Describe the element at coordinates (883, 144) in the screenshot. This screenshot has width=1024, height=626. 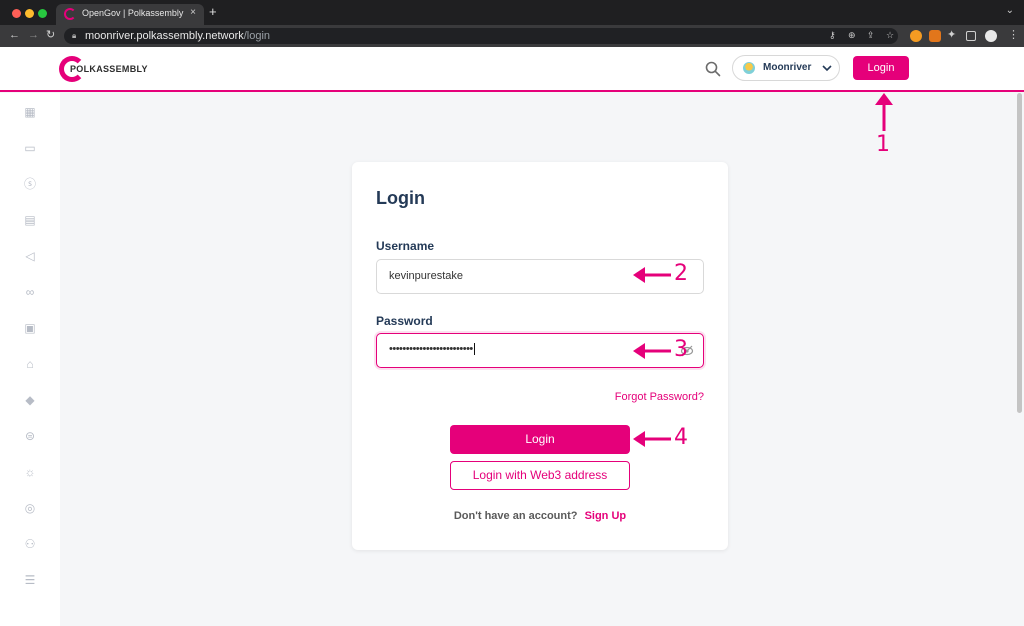
I see `annotation-number-1: 1` at that location.